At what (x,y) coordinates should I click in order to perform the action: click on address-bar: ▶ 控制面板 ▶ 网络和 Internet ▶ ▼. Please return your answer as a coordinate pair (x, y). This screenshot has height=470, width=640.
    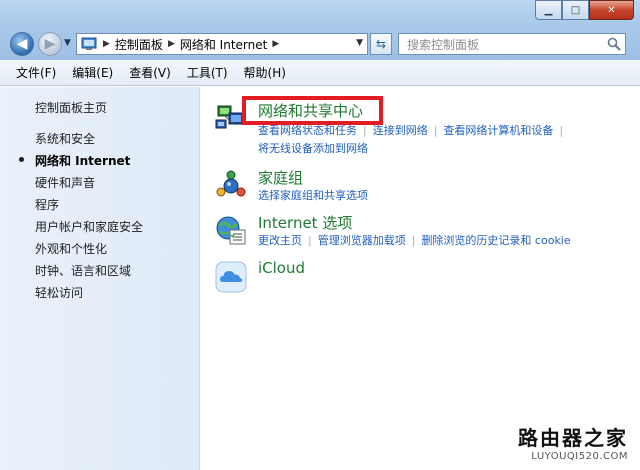
    Looking at the image, I should click on (222, 44).